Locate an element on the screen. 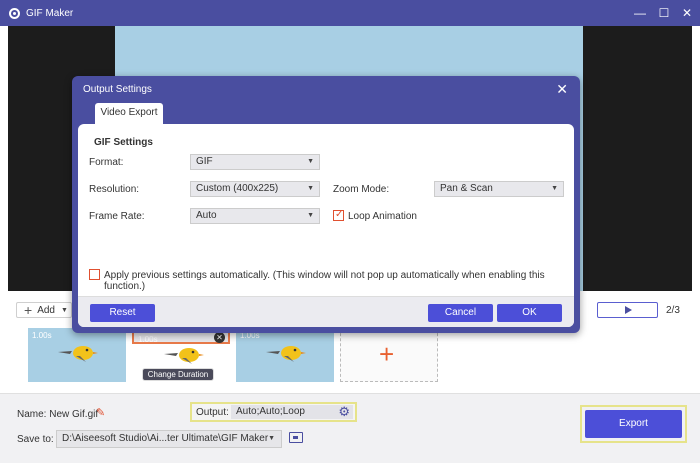 Image resolution: width=700 pixels, height=463 pixels. folder-icon is located at coordinates (296, 437).